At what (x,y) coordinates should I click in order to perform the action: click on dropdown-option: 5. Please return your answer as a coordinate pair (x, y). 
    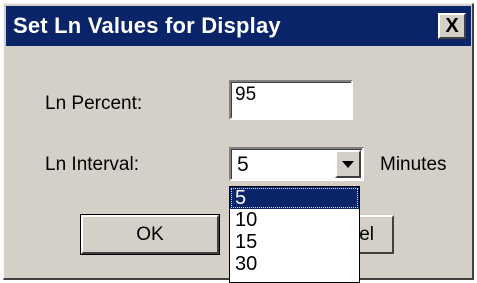
    Looking at the image, I should click on (294, 198).